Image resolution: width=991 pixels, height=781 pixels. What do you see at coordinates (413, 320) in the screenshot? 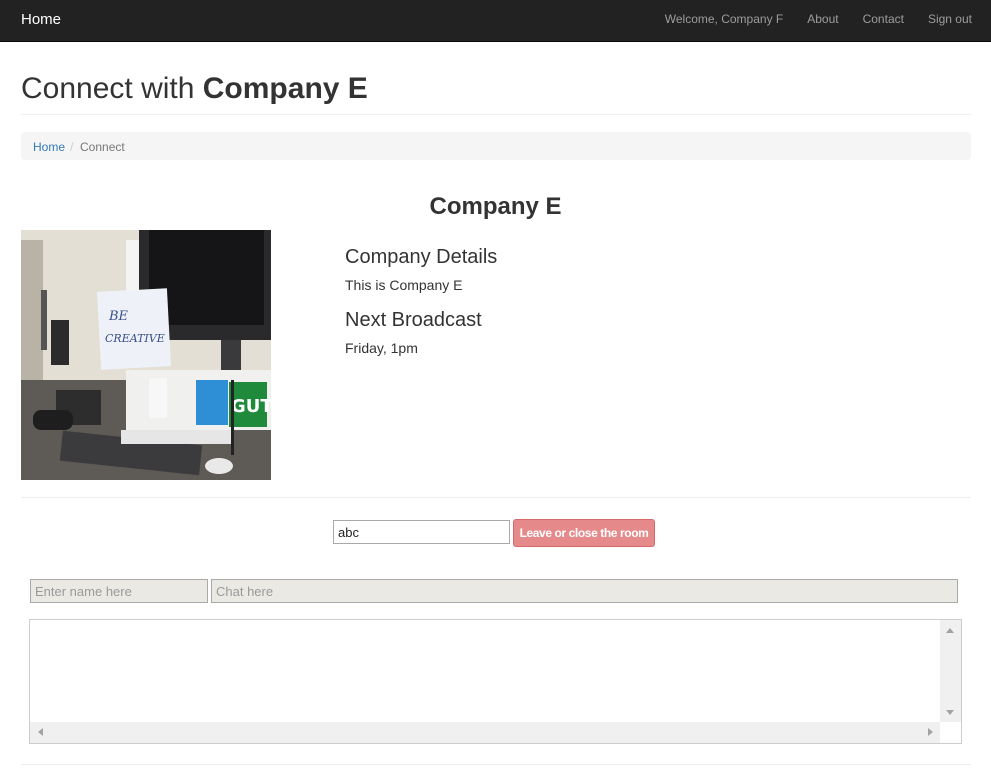
I see `next-broadcast-heading: Next Broadcast` at bounding box center [413, 320].